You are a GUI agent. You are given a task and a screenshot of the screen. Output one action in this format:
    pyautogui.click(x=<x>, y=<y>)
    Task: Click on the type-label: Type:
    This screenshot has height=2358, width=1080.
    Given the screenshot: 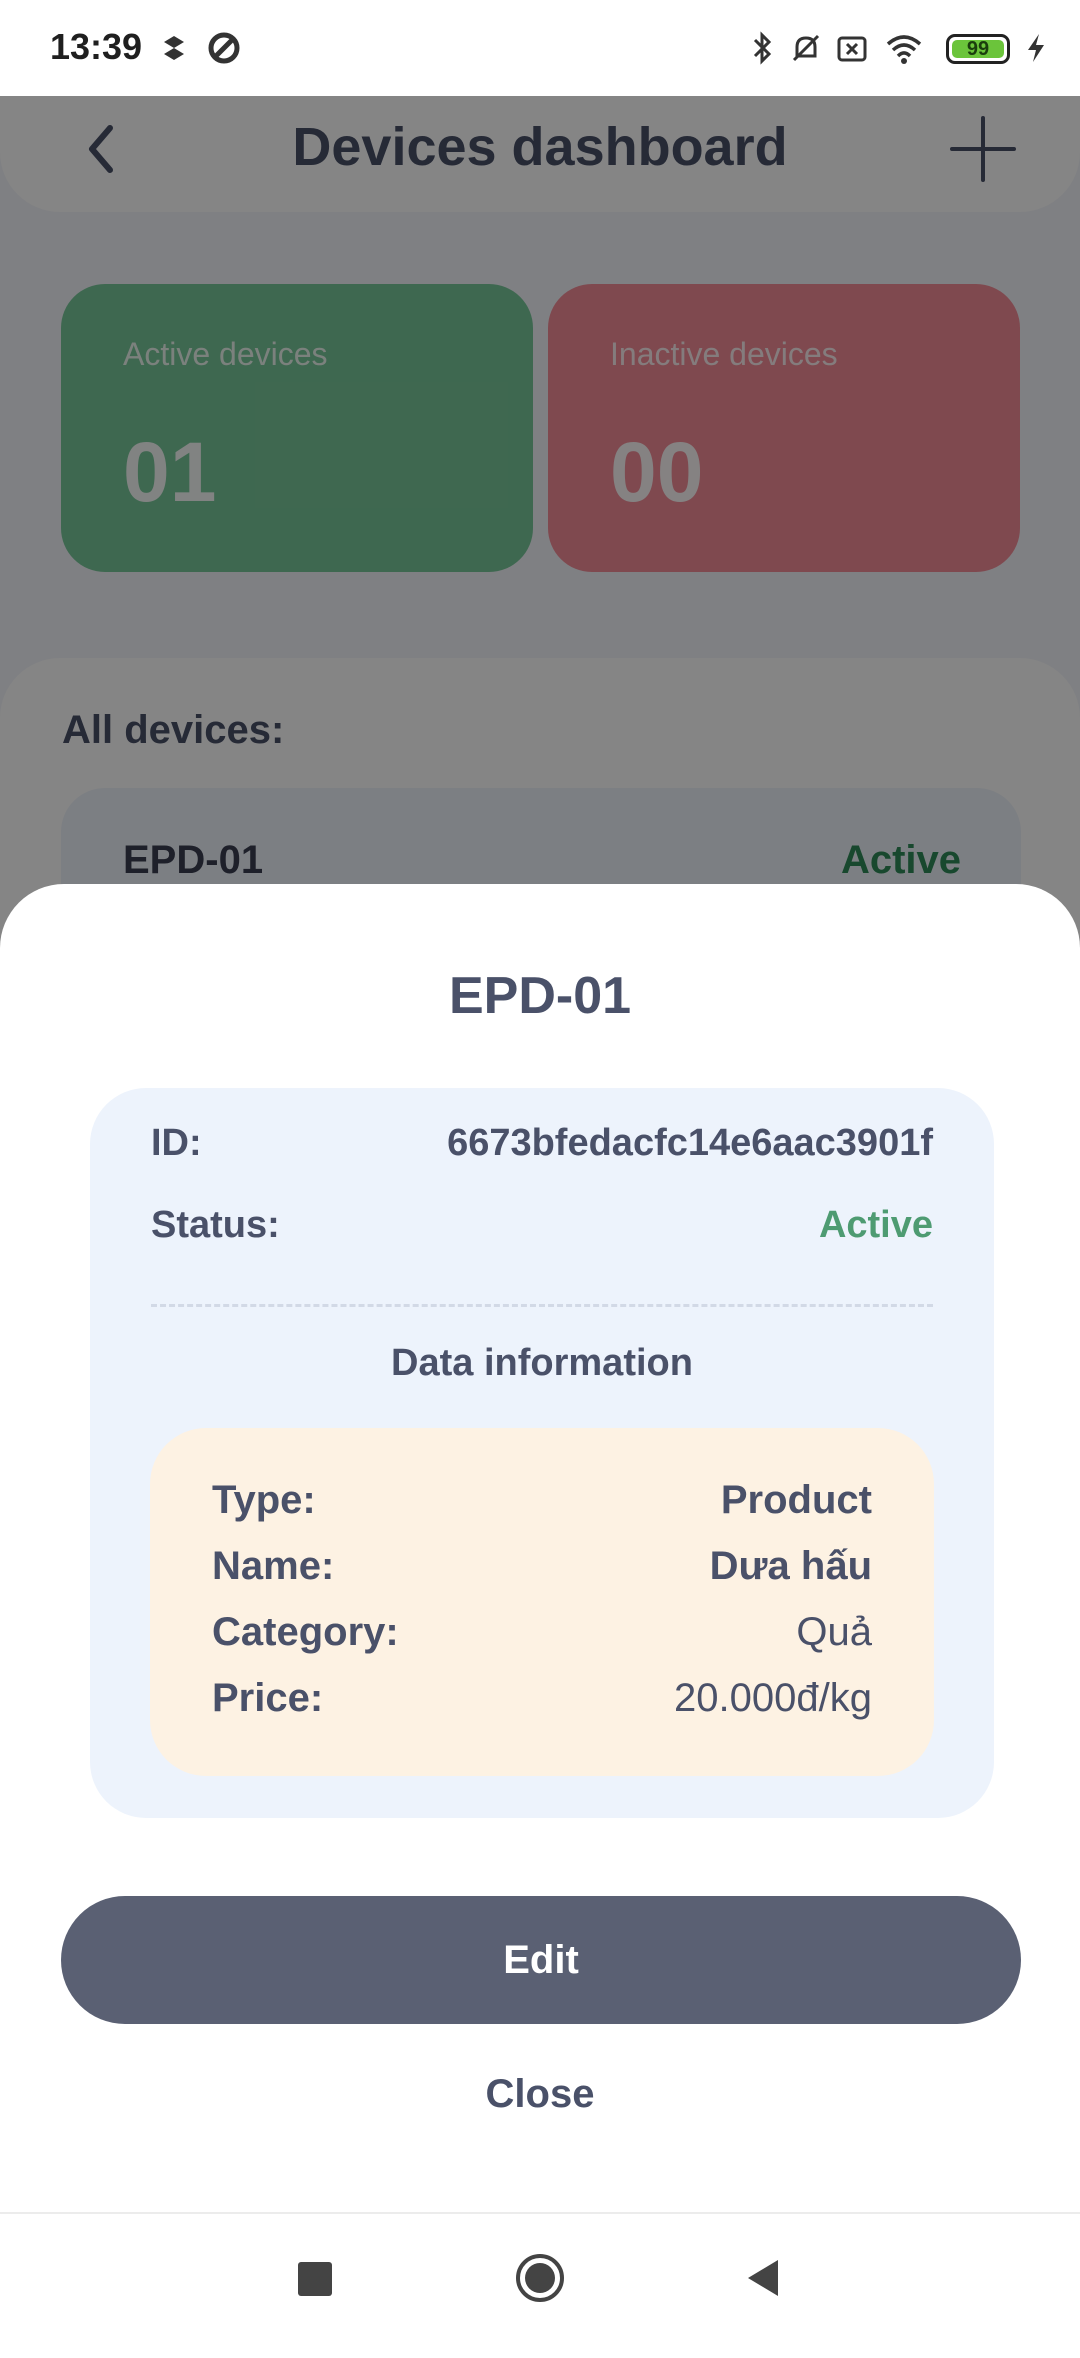 What is the action you would take?
    pyautogui.click(x=264, y=1500)
    